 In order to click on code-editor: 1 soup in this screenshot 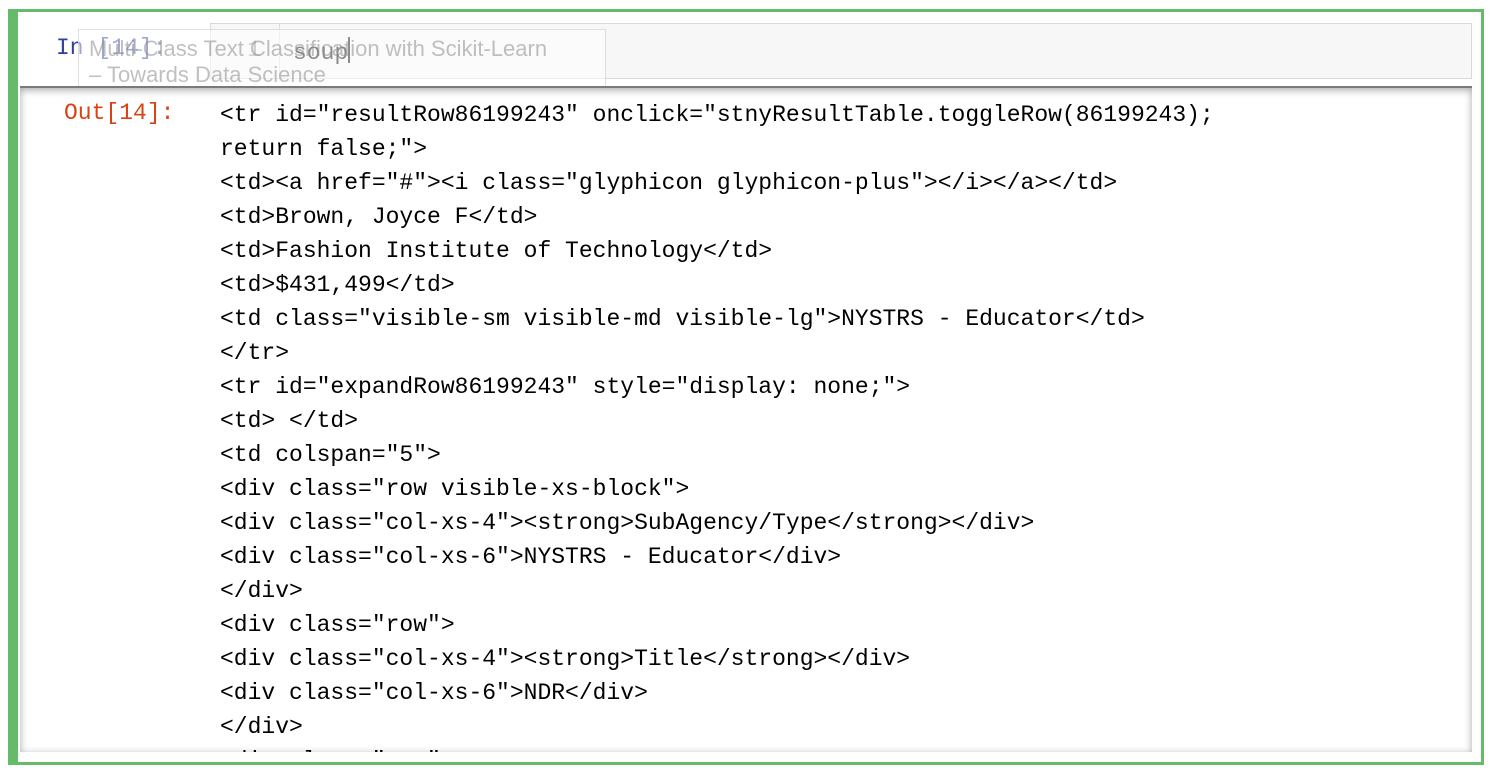, I will do `click(841, 51)`.